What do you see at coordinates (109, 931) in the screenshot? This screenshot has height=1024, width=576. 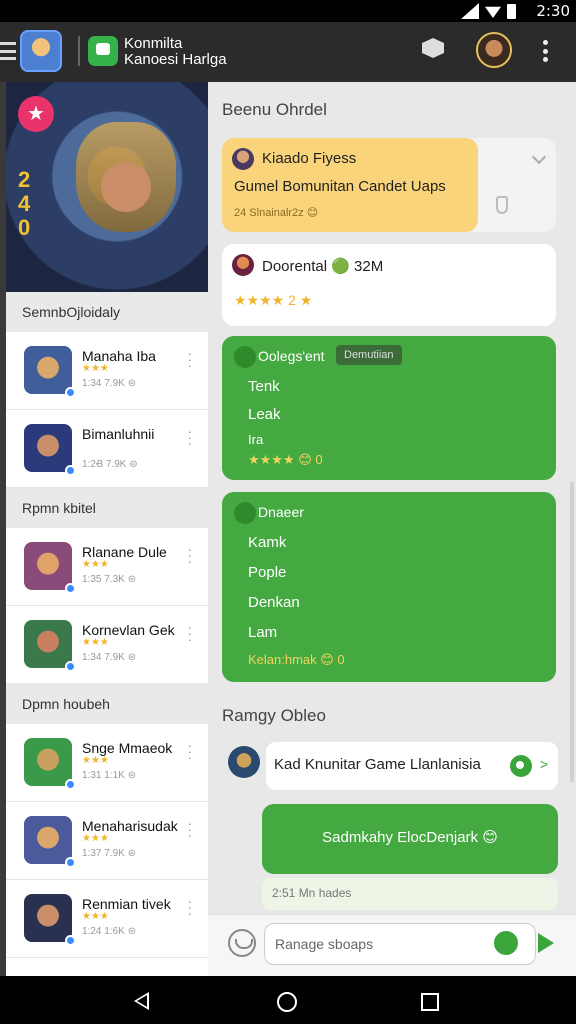 I see `game-meta: 1:24 1:6K ⊜` at bounding box center [109, 931].